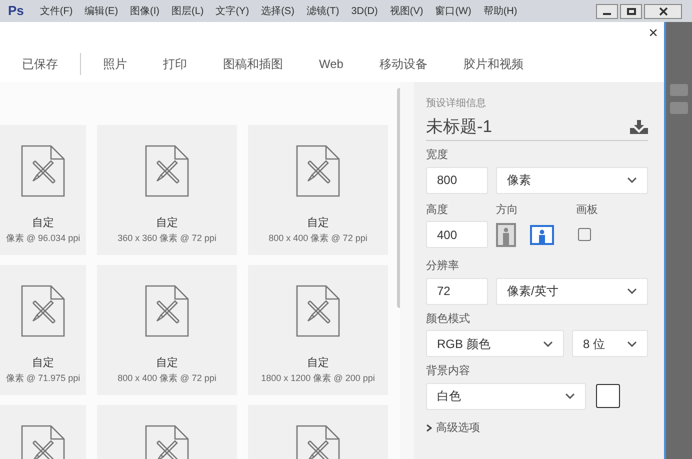 The image size is (692, 459). What do you see at coordinates (437, 210) in the screenshot?
I see `field-label: 高度` at bounding box center [437, 210].